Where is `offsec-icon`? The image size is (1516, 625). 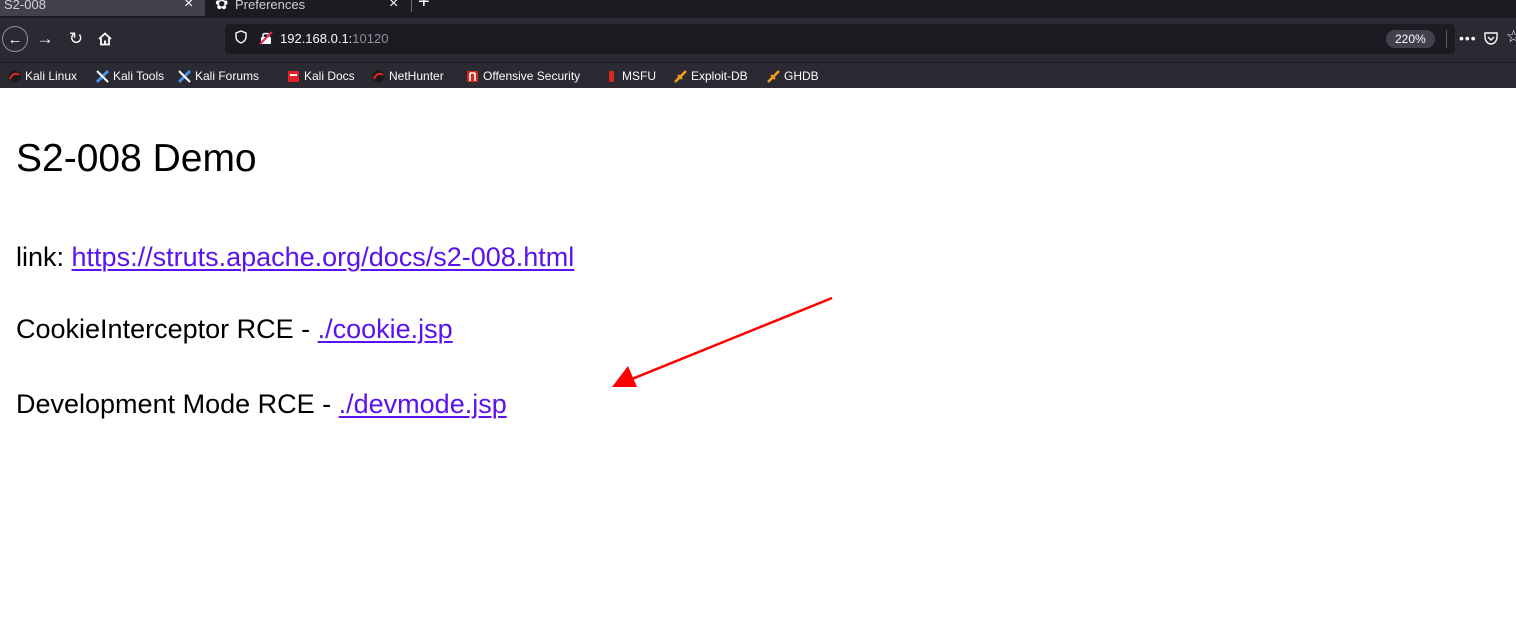 offsec-icon is located at coordinates (472, 76).